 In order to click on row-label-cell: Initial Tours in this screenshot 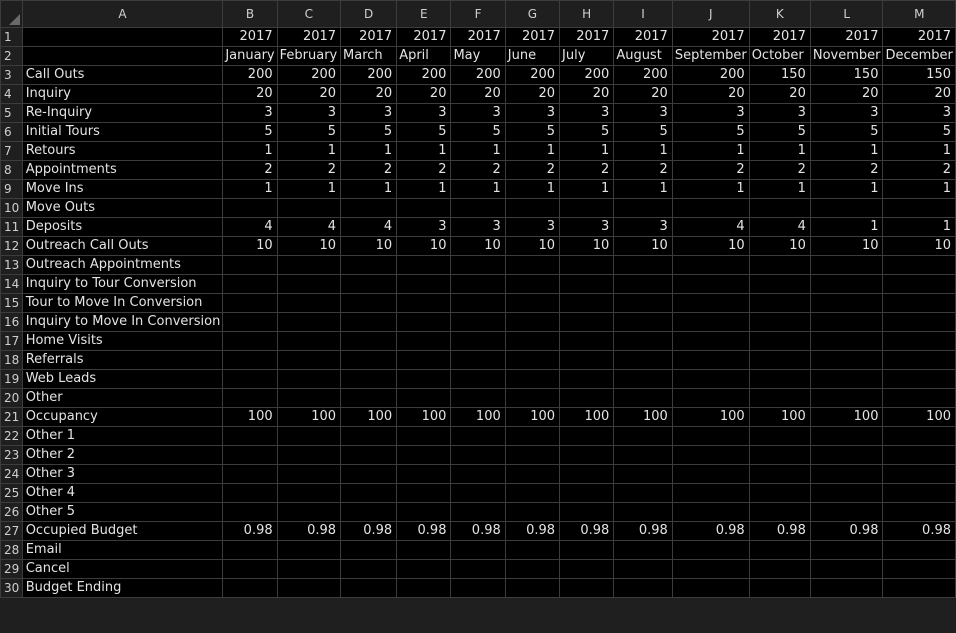, I will do `click(122, 132)`.